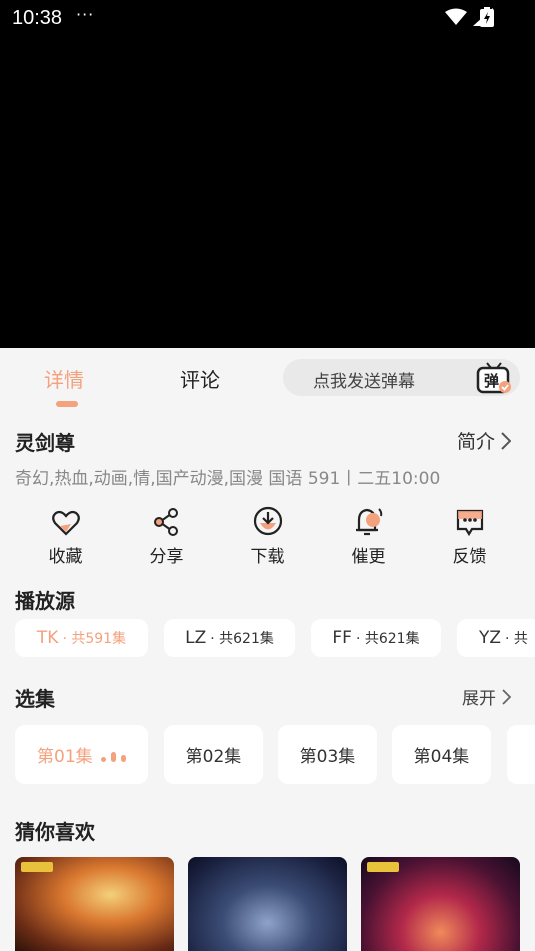  Describe the element at coordinates (521, 754) in the screenshot. I see `episode-item` at that location.